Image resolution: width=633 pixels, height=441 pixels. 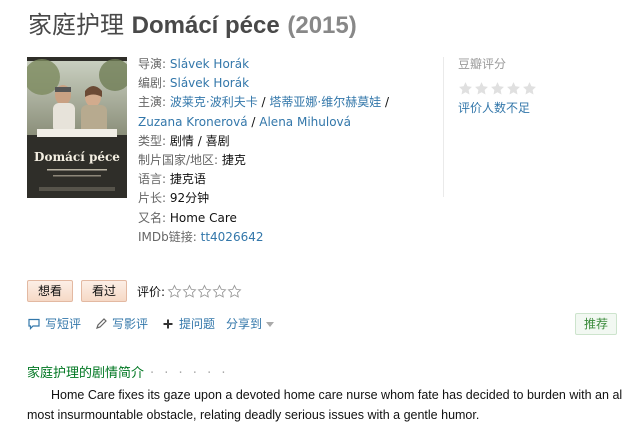 I want to click on cast-row-continued: Zuzana Kronerová / Alena Mihulová, so click(x=288, y=122).